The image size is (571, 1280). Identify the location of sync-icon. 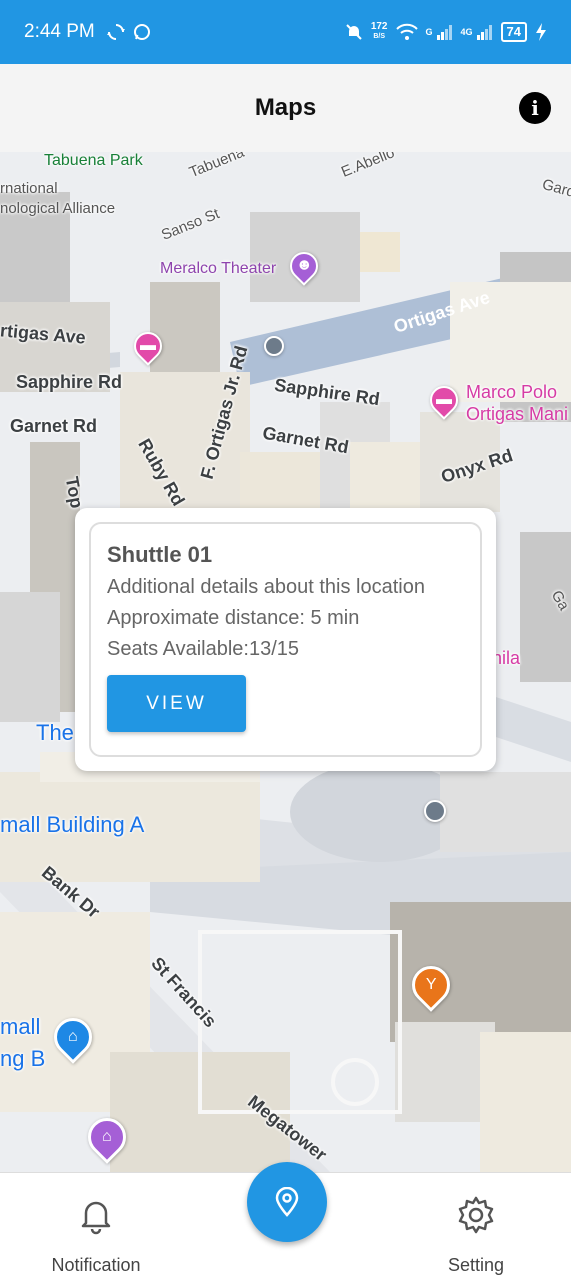
(115, 32).